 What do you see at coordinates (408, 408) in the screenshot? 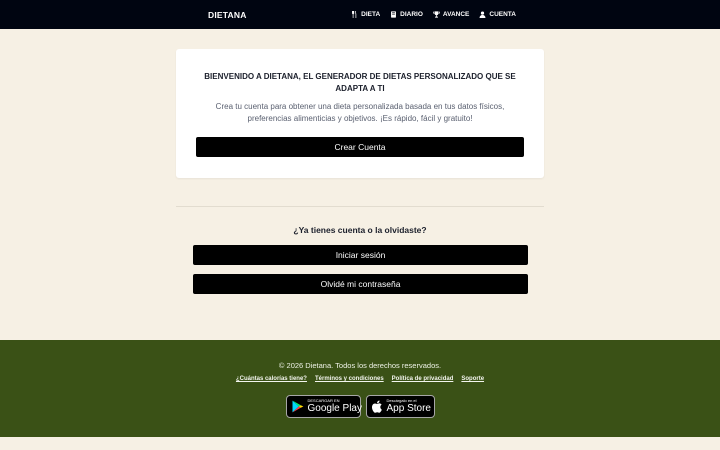
I see `app-store-big-text: App Store` at bounding box center [408, 408].